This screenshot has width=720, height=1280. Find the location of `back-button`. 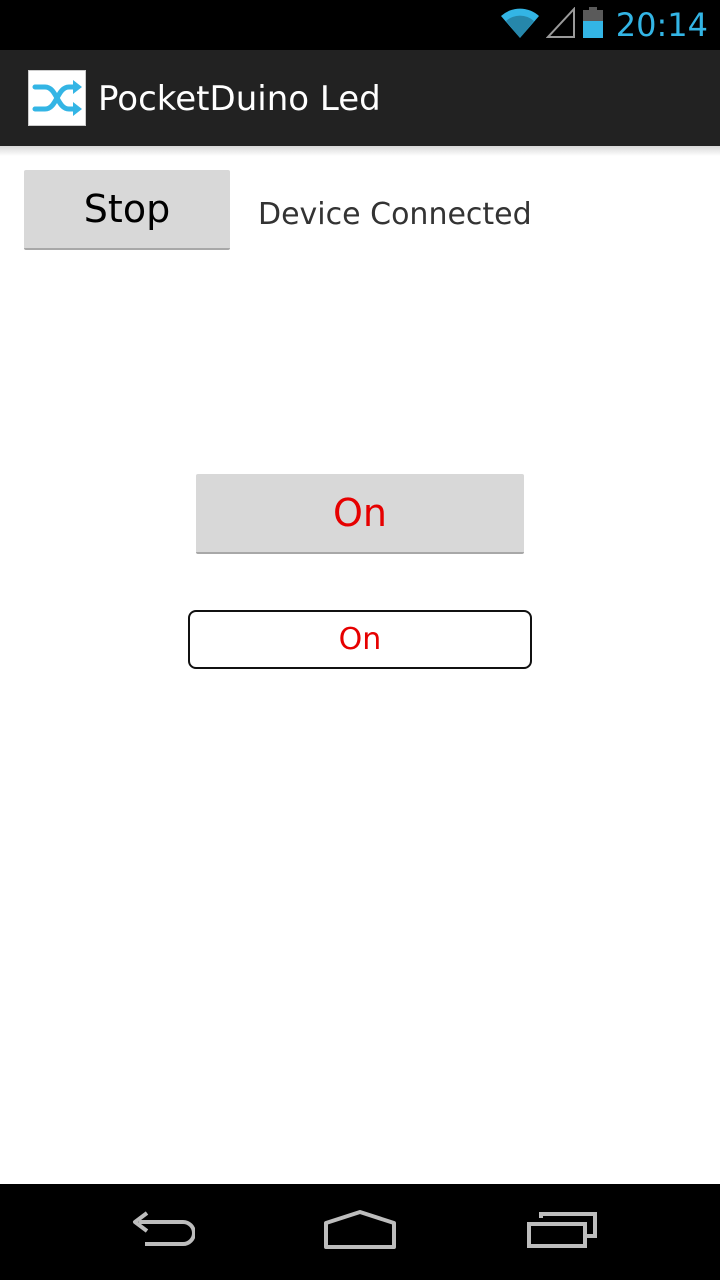

back-button is located at coordinates (160, 1232).